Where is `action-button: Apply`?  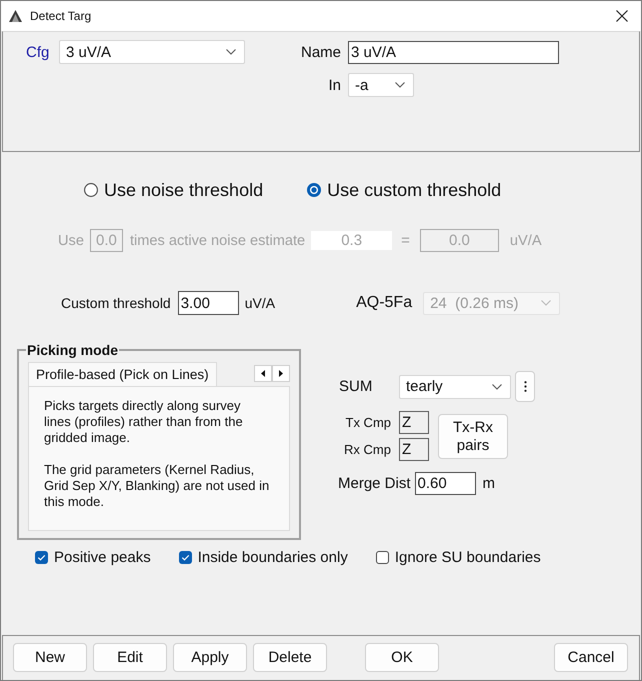
action-button: Apply is located at coordinates (210, 657).